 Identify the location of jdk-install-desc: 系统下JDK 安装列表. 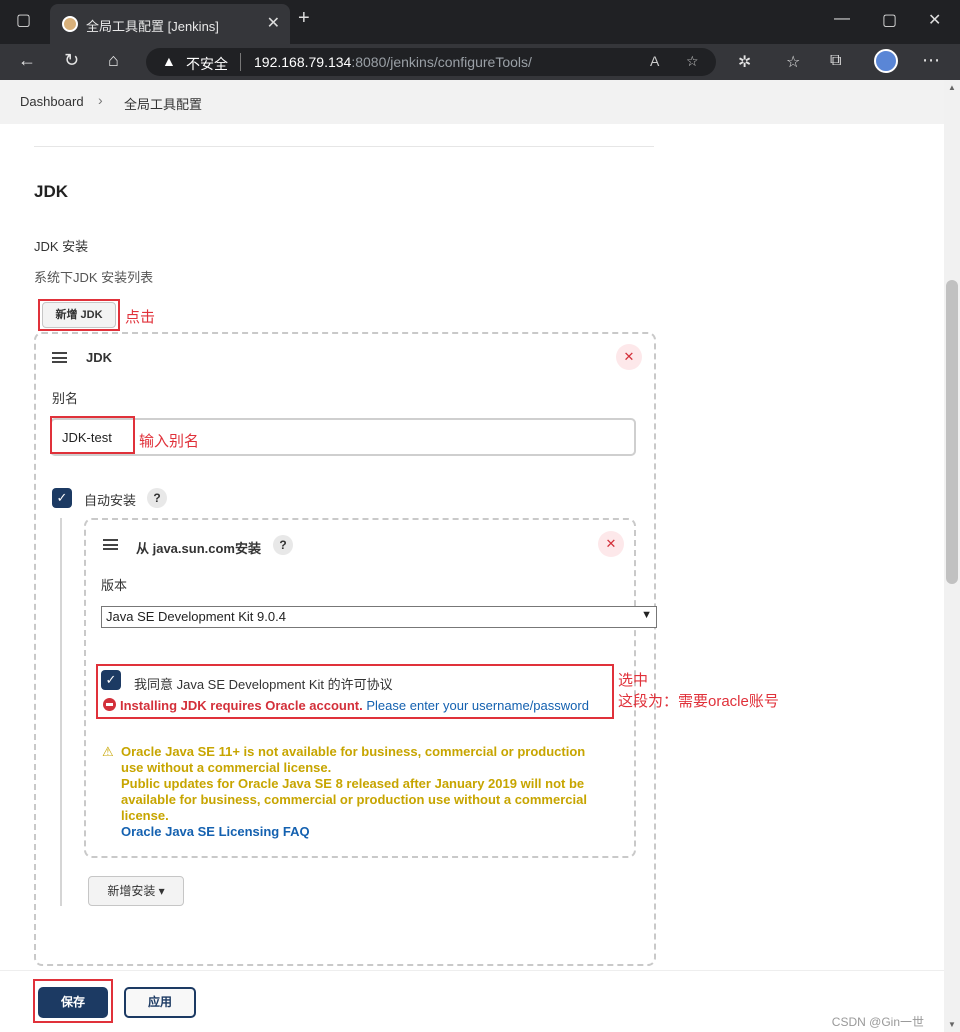
(94, 277).